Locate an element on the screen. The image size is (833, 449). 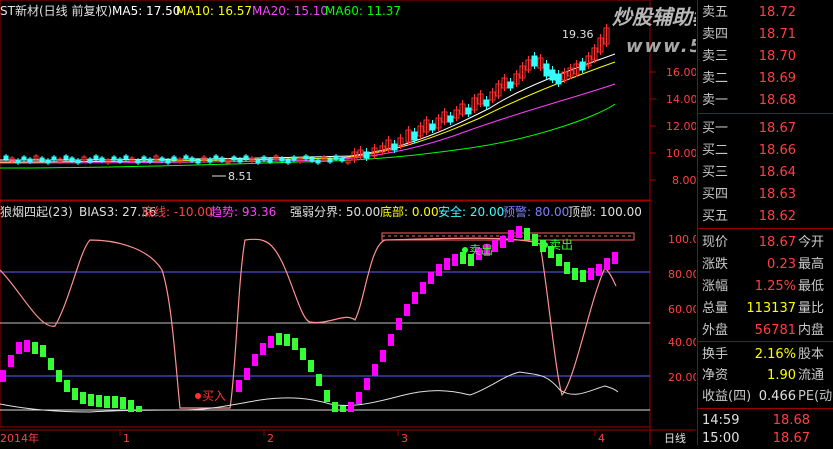
bid-row: 买四 18.63 is located at coordinates (765, 195).